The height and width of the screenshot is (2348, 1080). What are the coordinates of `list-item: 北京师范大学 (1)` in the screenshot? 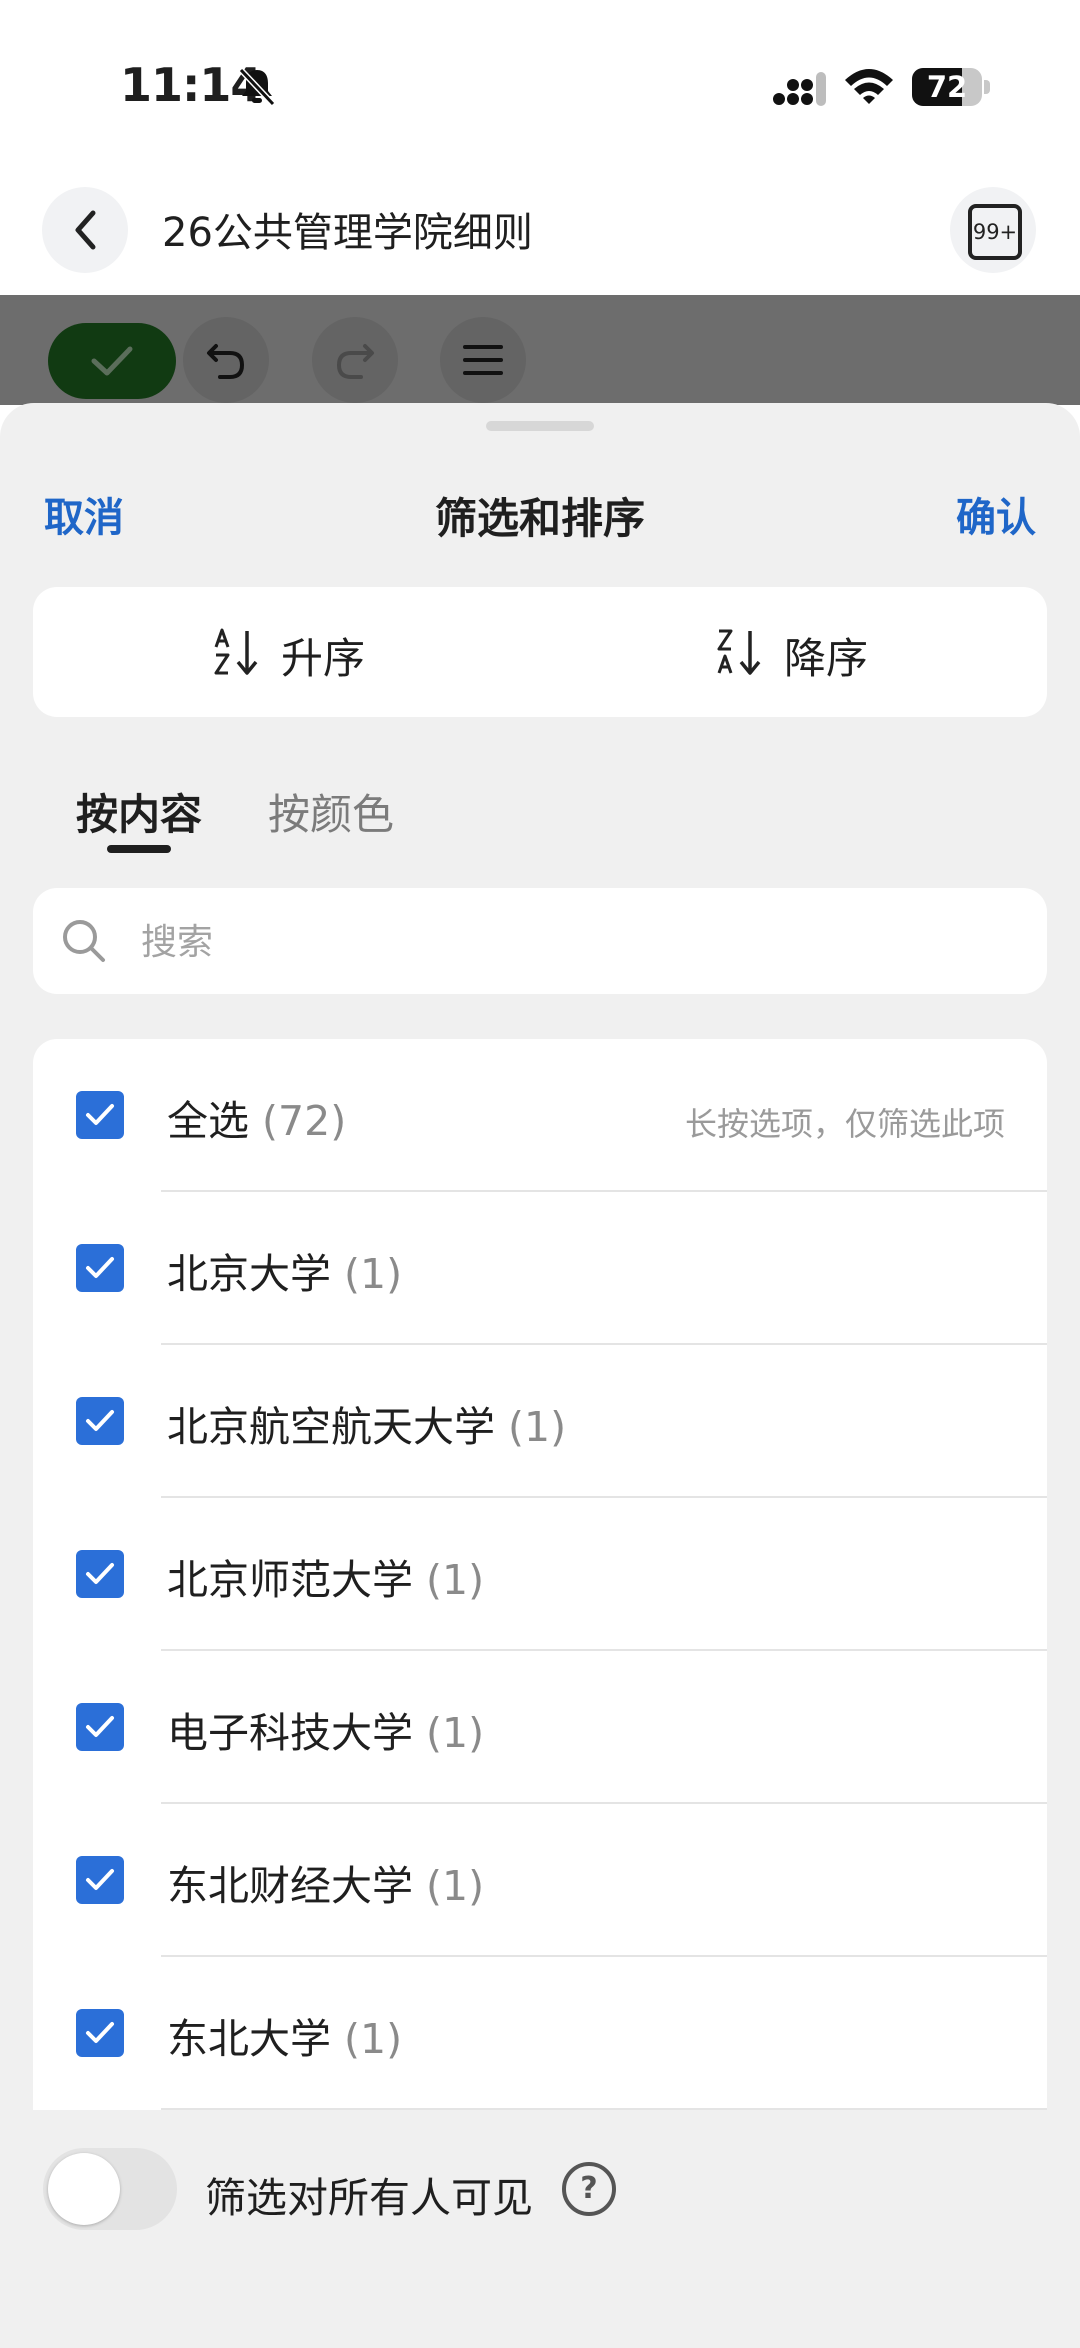 It's located at (540, 1574).